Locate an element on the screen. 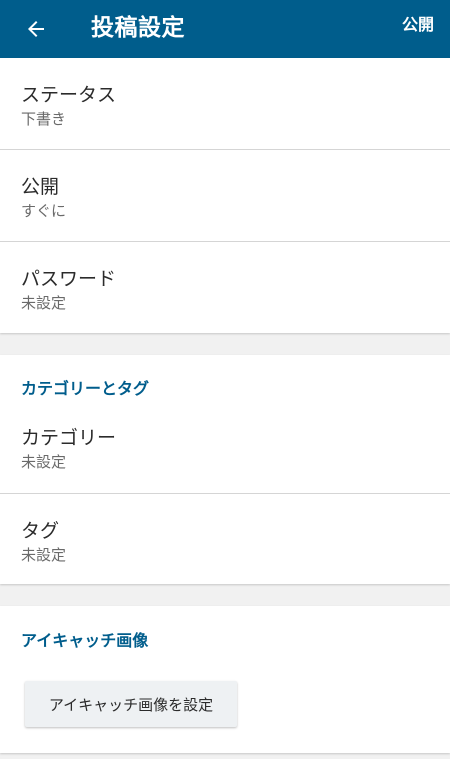 This screenshot has height=759, width=450. set-featured-image-button: アイキャッチ画像を設定 is located at coordinates (131, 704).